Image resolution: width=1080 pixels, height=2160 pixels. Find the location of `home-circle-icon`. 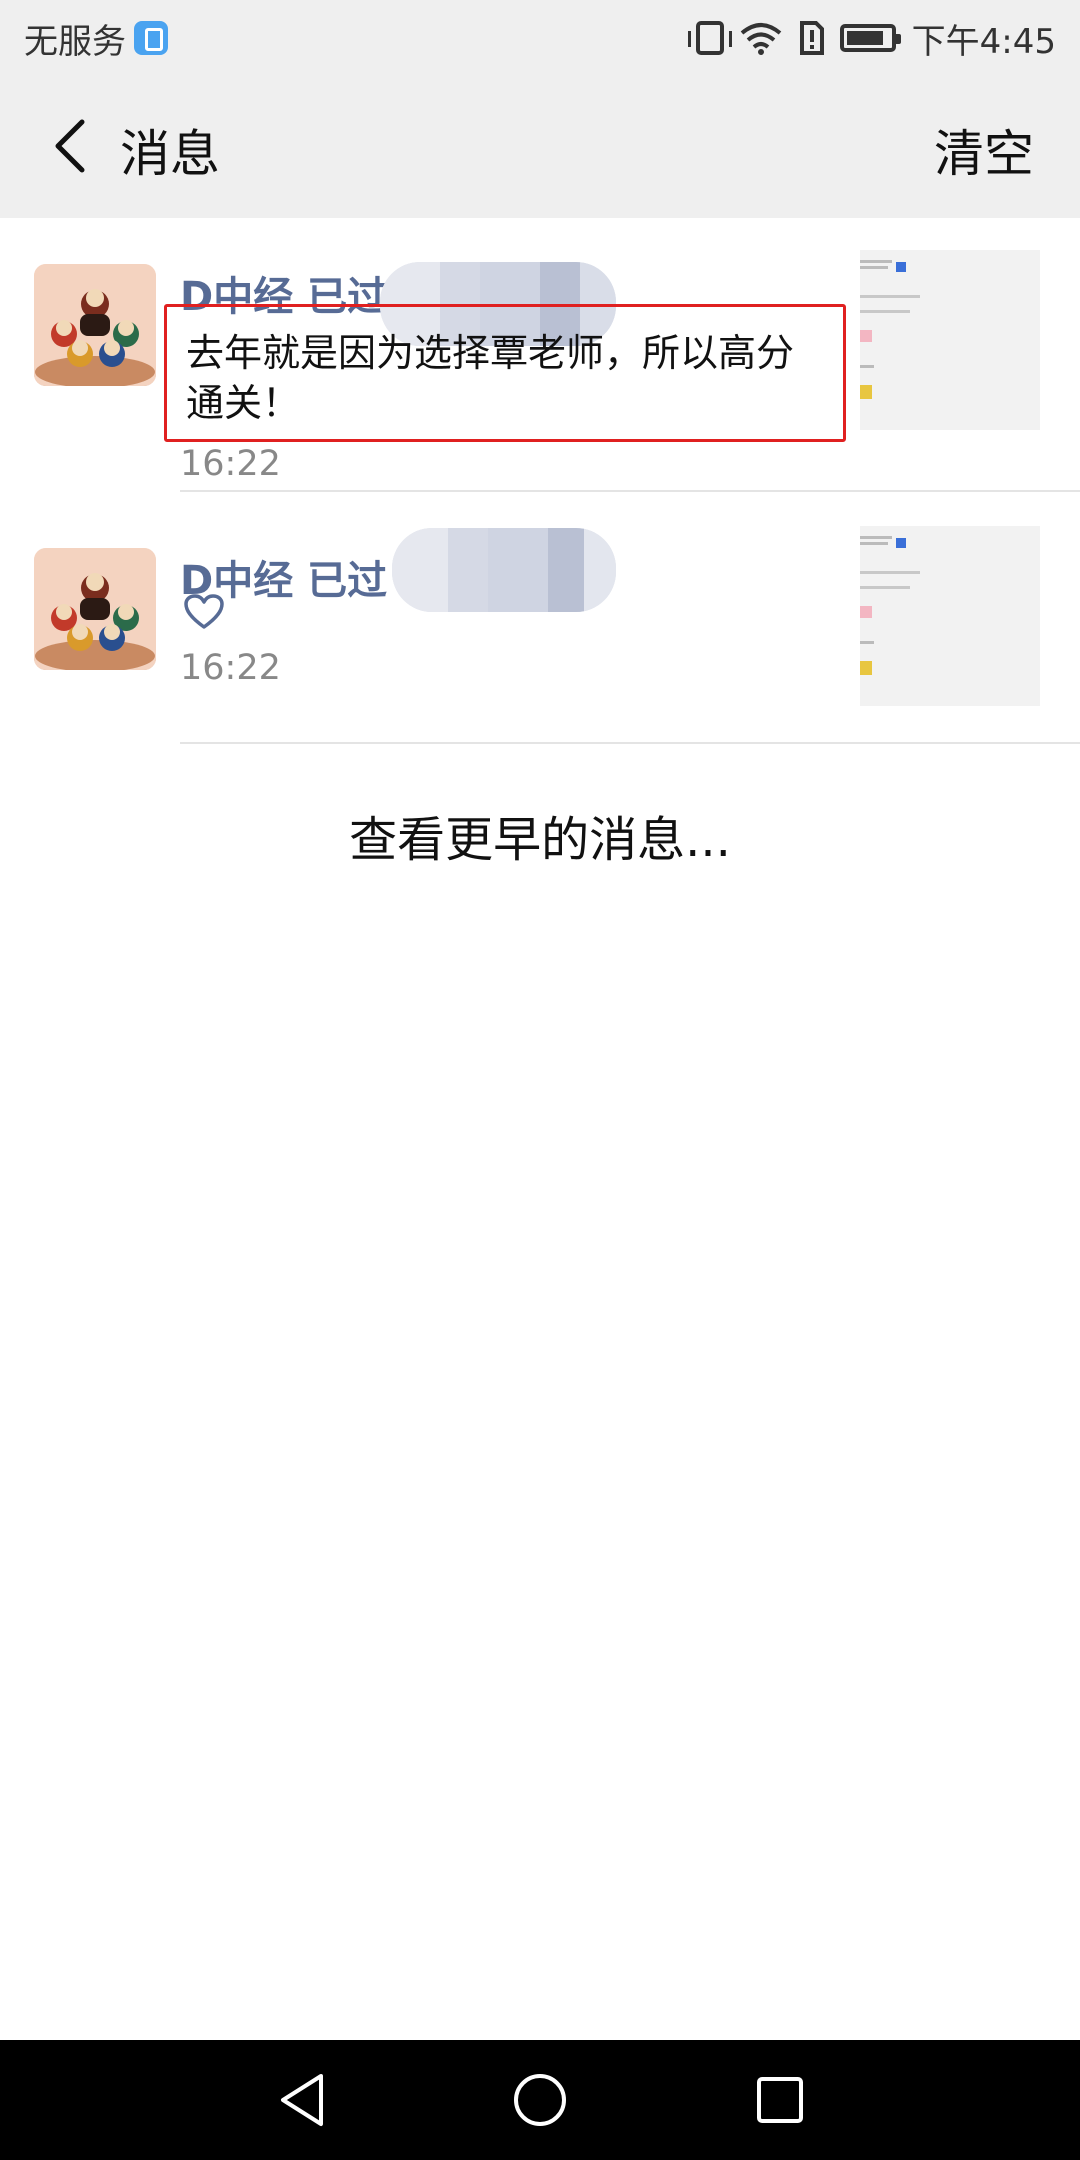

home-circle-icon is located at coordinates (540, 2100).